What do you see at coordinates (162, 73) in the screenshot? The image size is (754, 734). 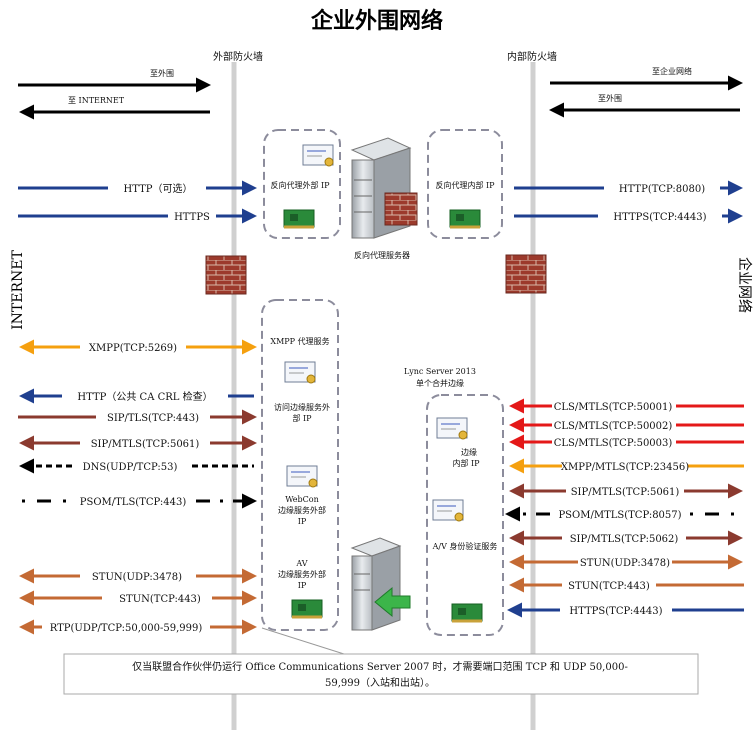 I see `label-to-perimeter-left: 至外围` at bounding box center [162, 73].